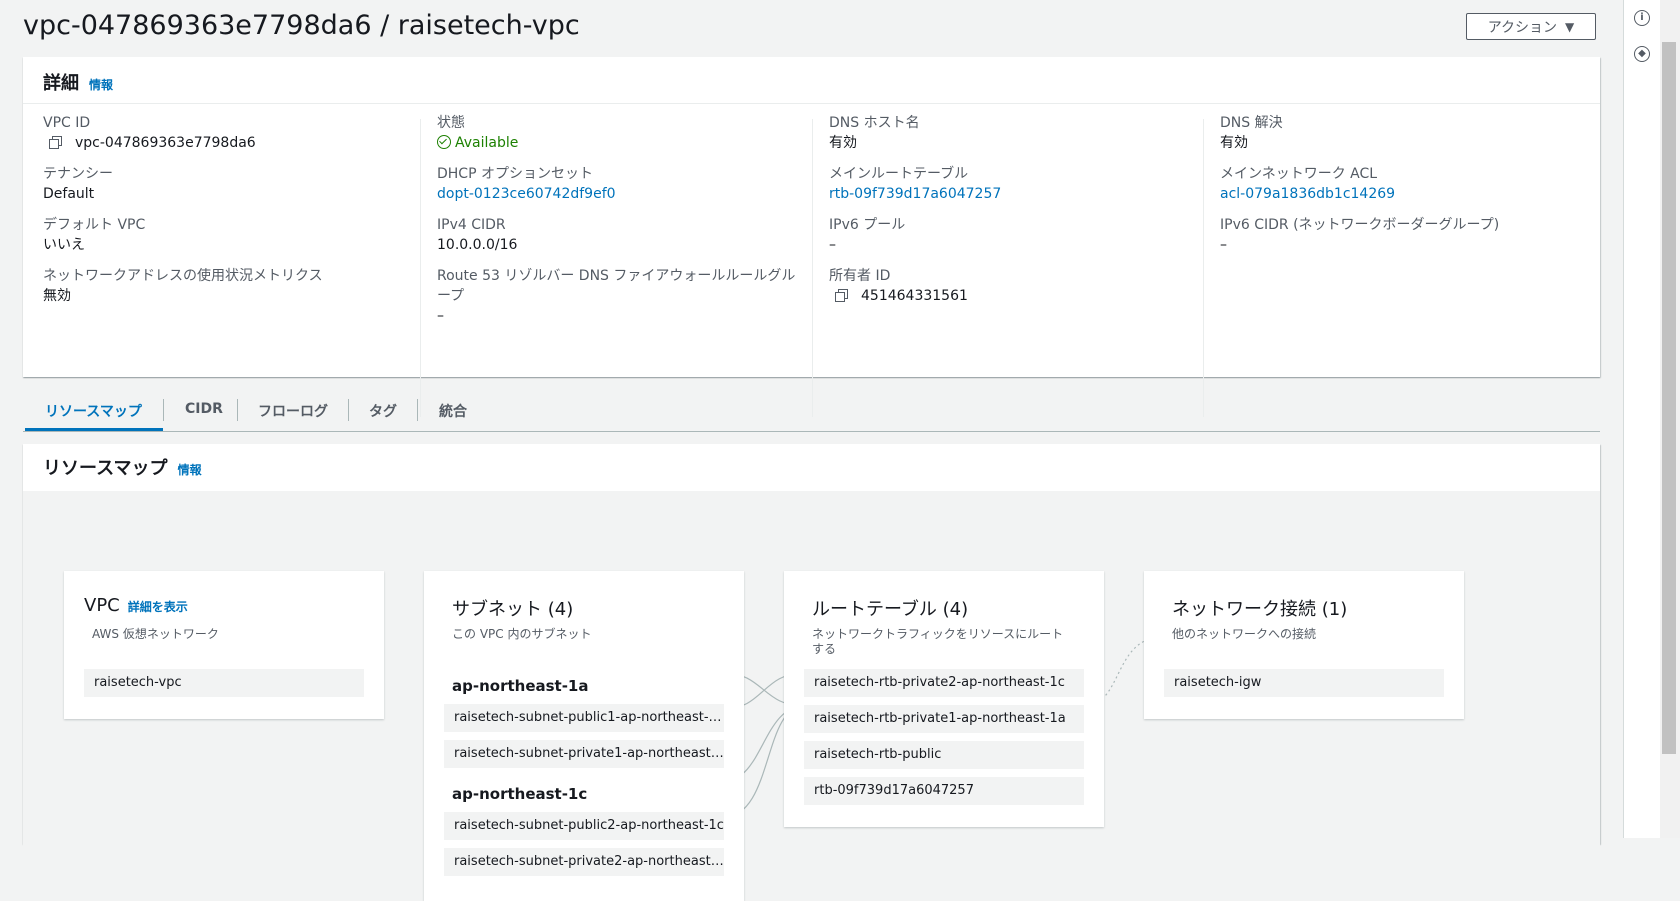 This screenshot has height=901, width=1680. I want to click on field-dns-resolution: DNS 解決 有効, so click(1406, 133).